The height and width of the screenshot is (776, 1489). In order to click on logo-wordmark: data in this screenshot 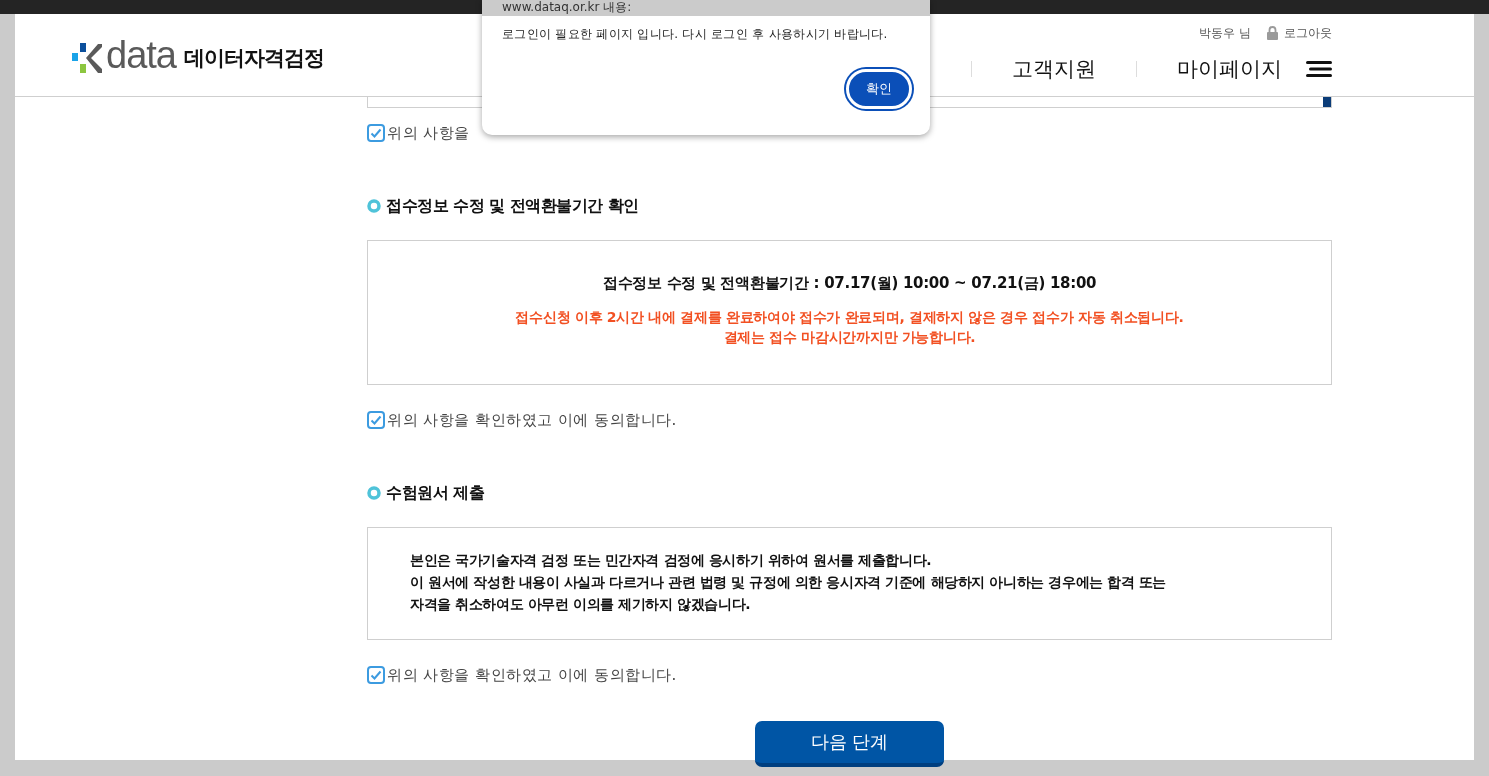, I will do `click(141, 55)`.